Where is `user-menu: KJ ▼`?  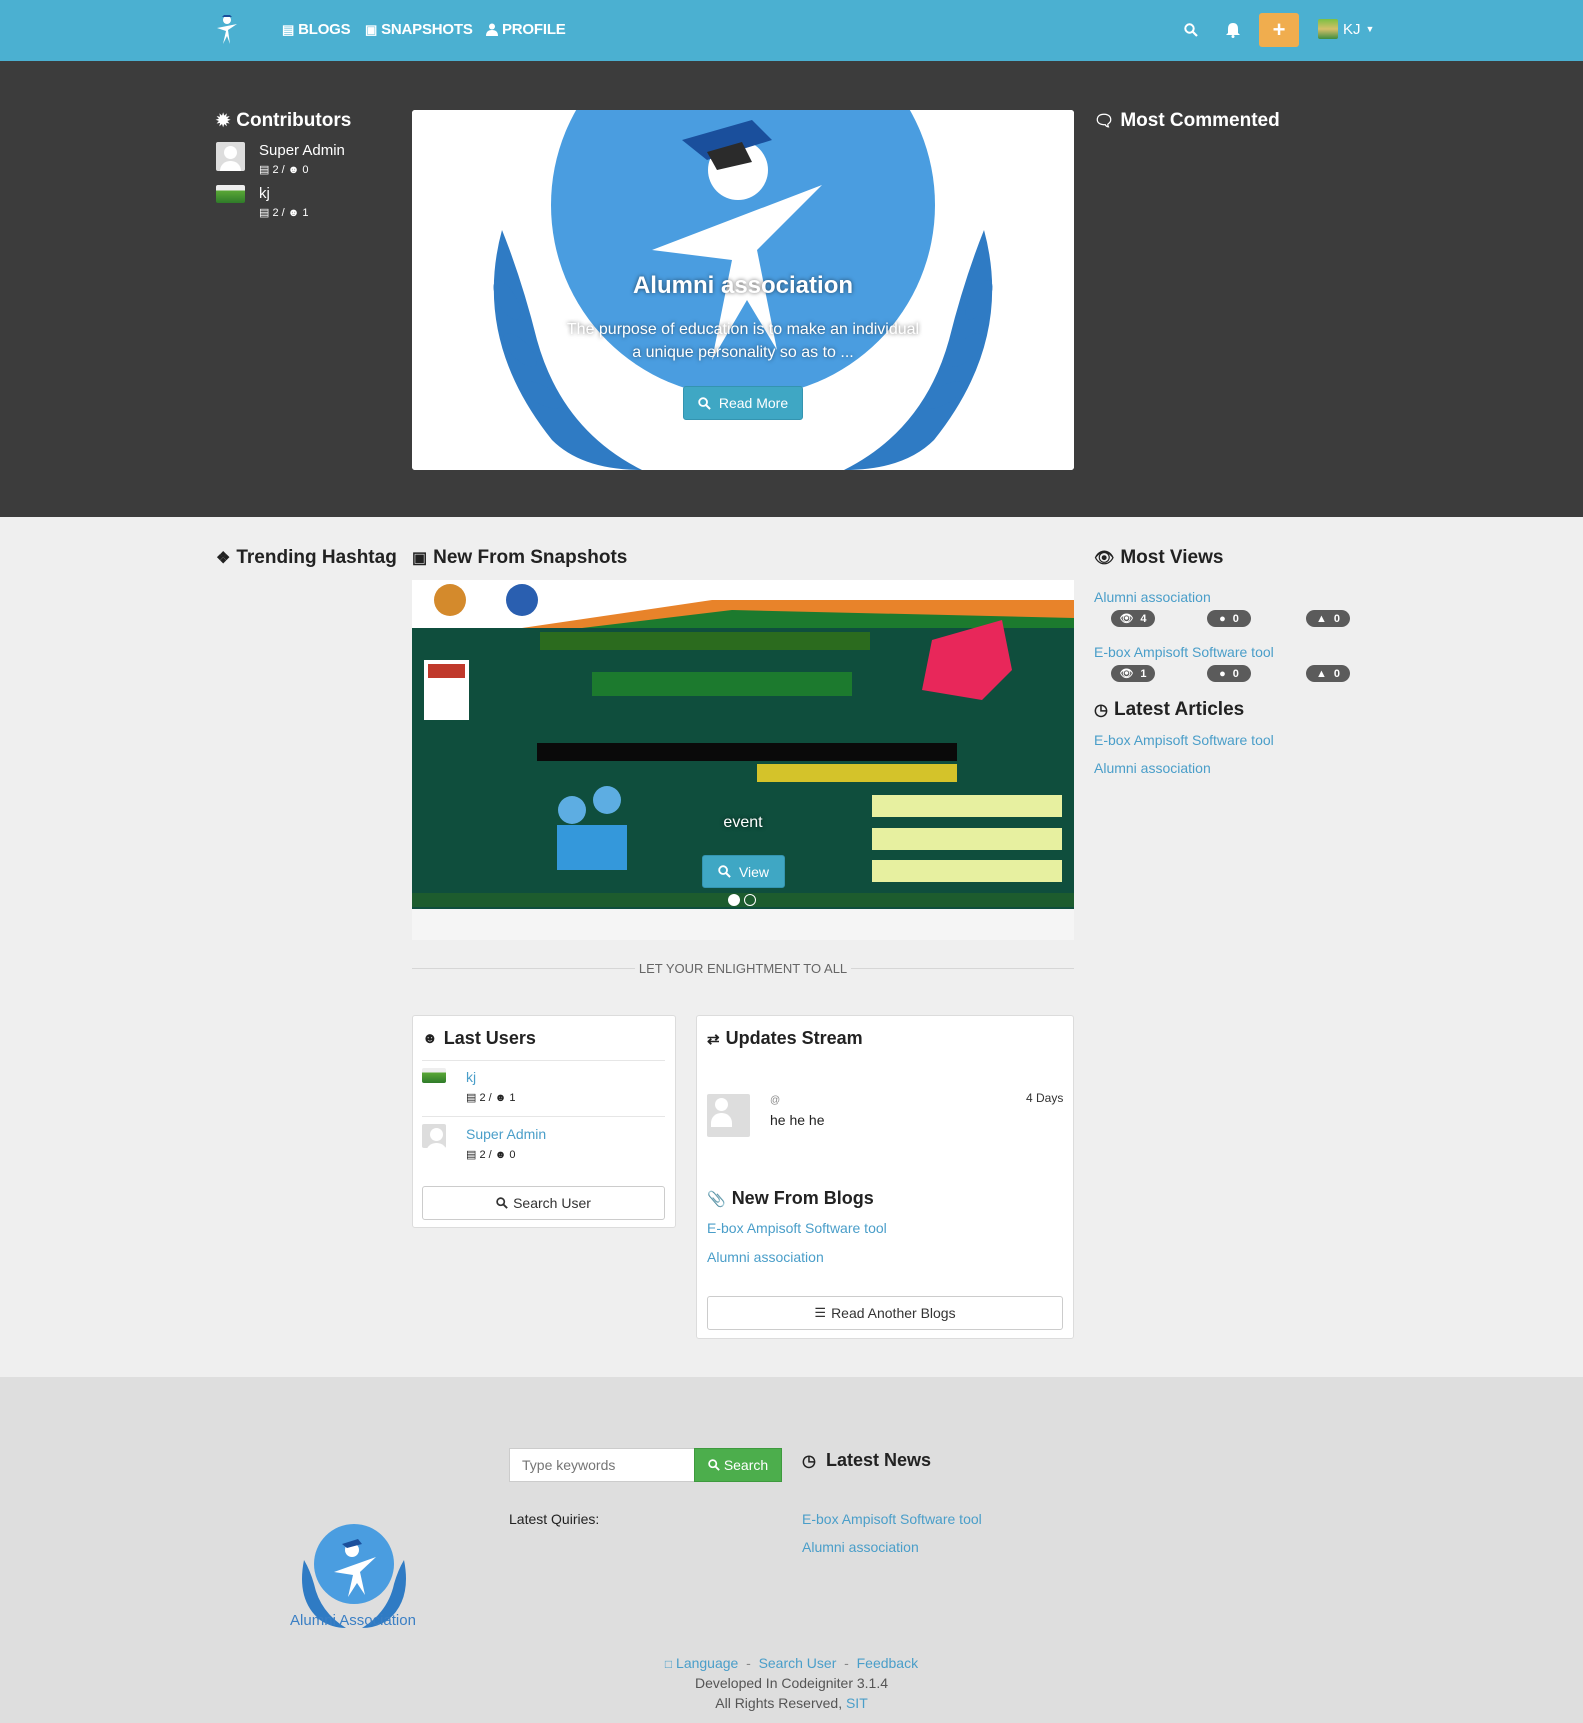
user-menu: KJ ▼ is located at coordinates (1346, 29).